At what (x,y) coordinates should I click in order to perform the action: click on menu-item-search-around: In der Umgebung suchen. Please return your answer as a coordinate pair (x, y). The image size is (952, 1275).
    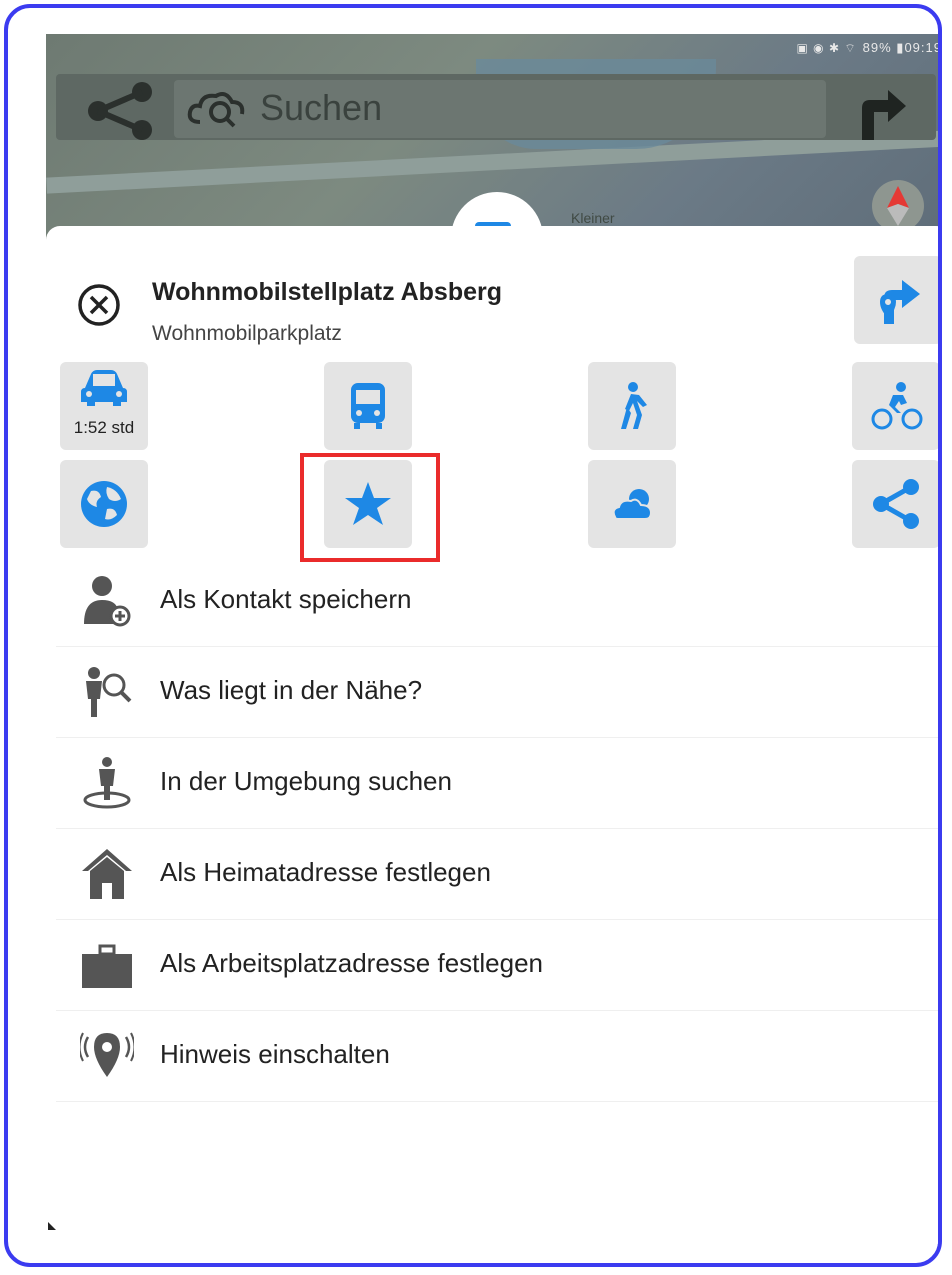
    Looking at the image, I should click on (497, 783).